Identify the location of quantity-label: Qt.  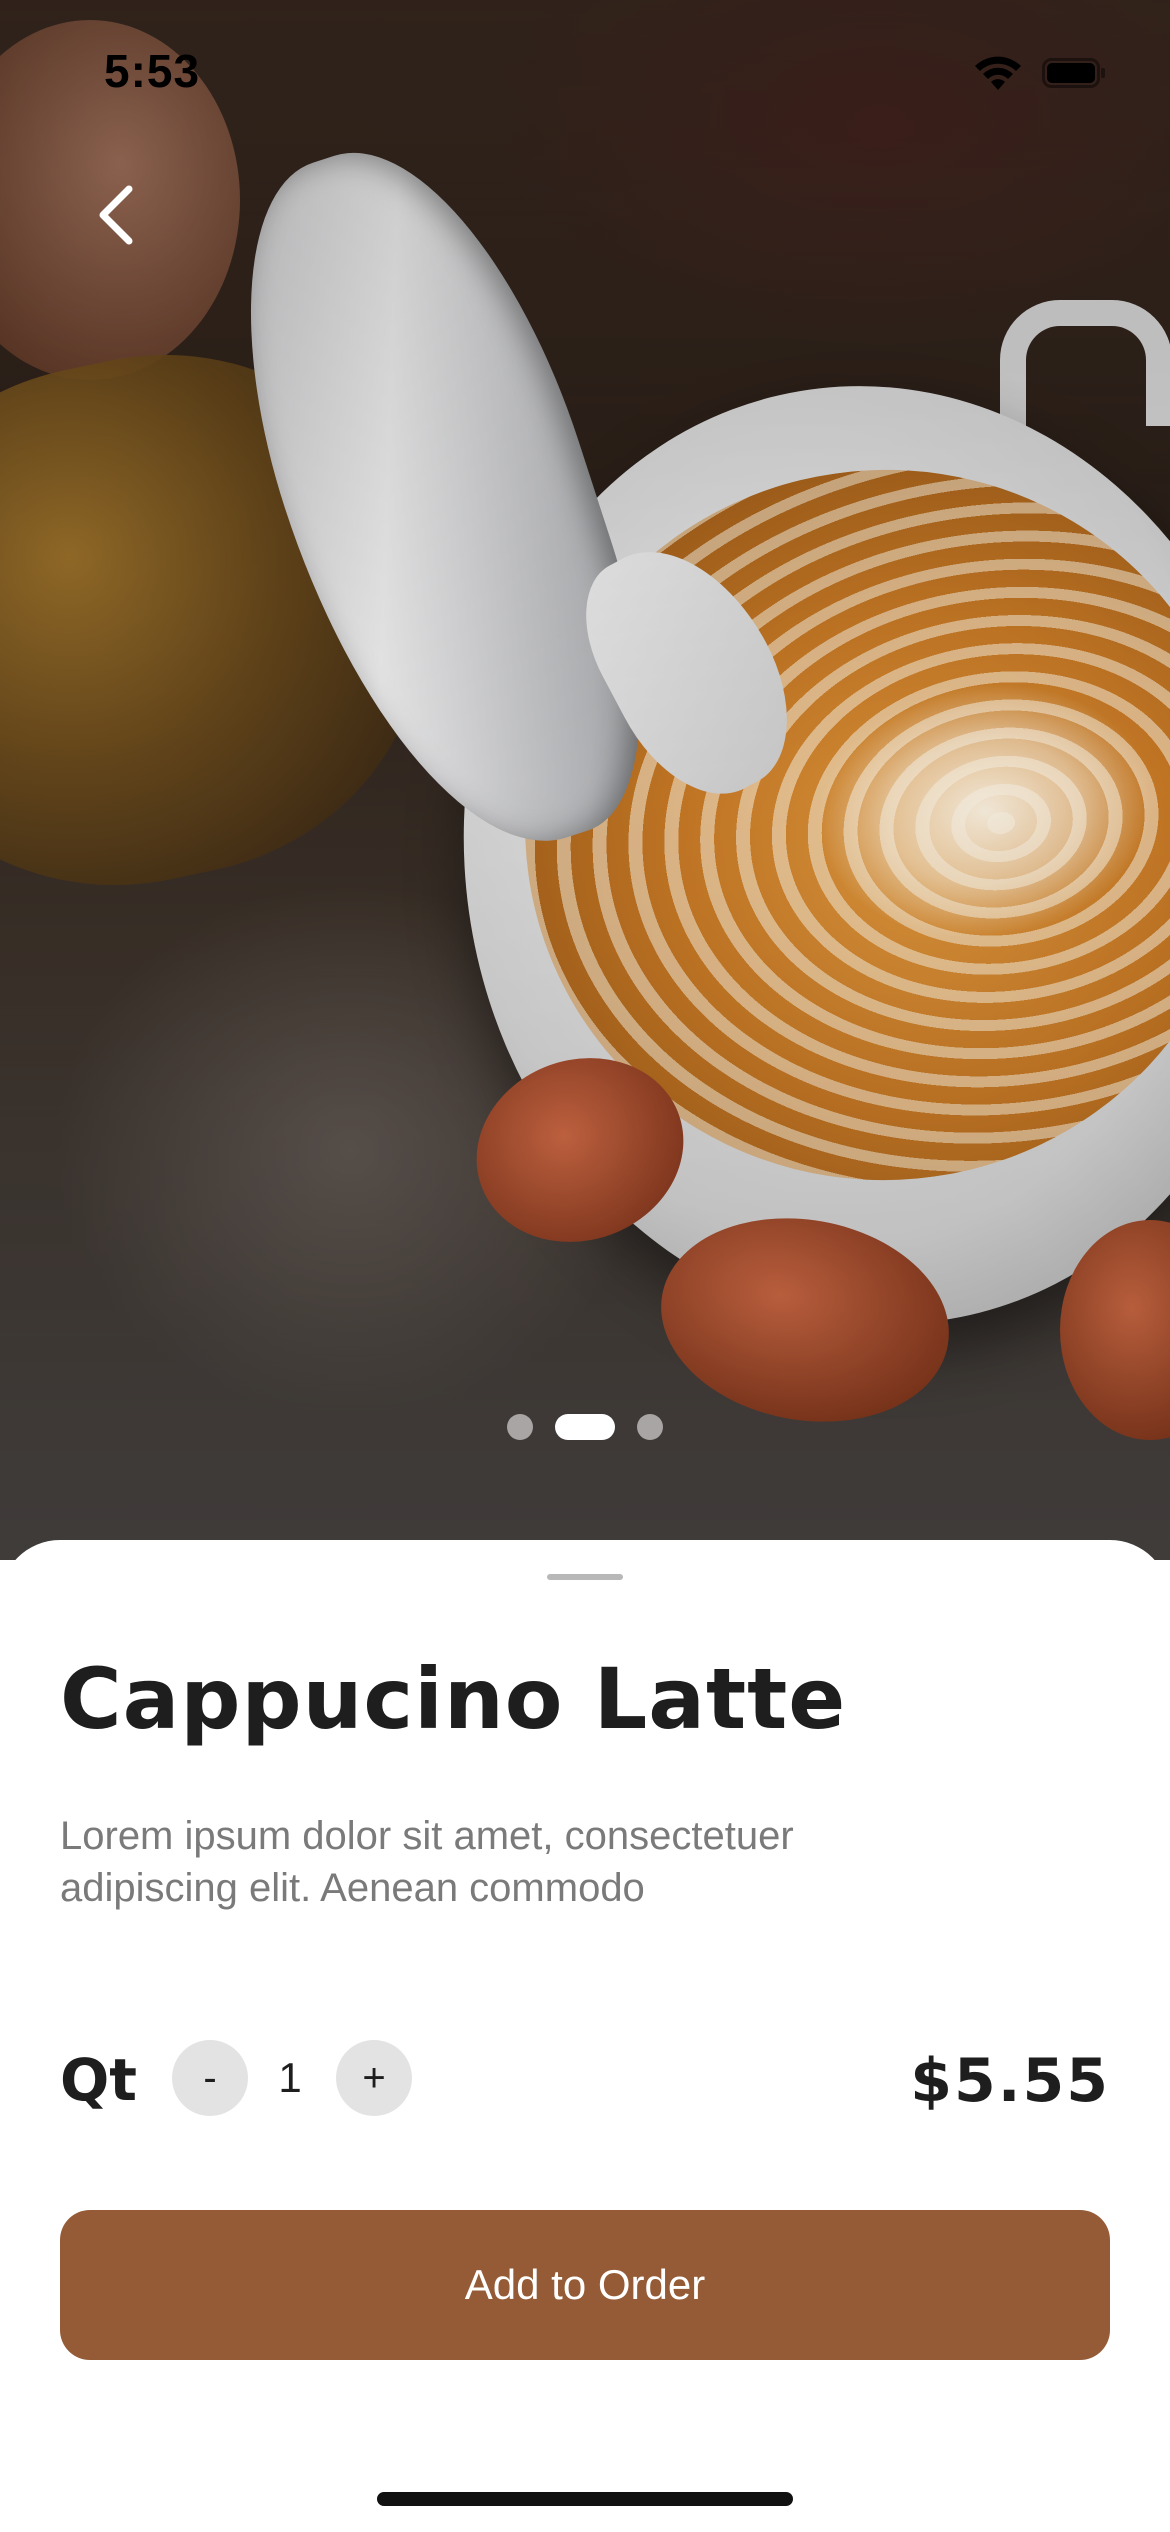
(99, 2080).